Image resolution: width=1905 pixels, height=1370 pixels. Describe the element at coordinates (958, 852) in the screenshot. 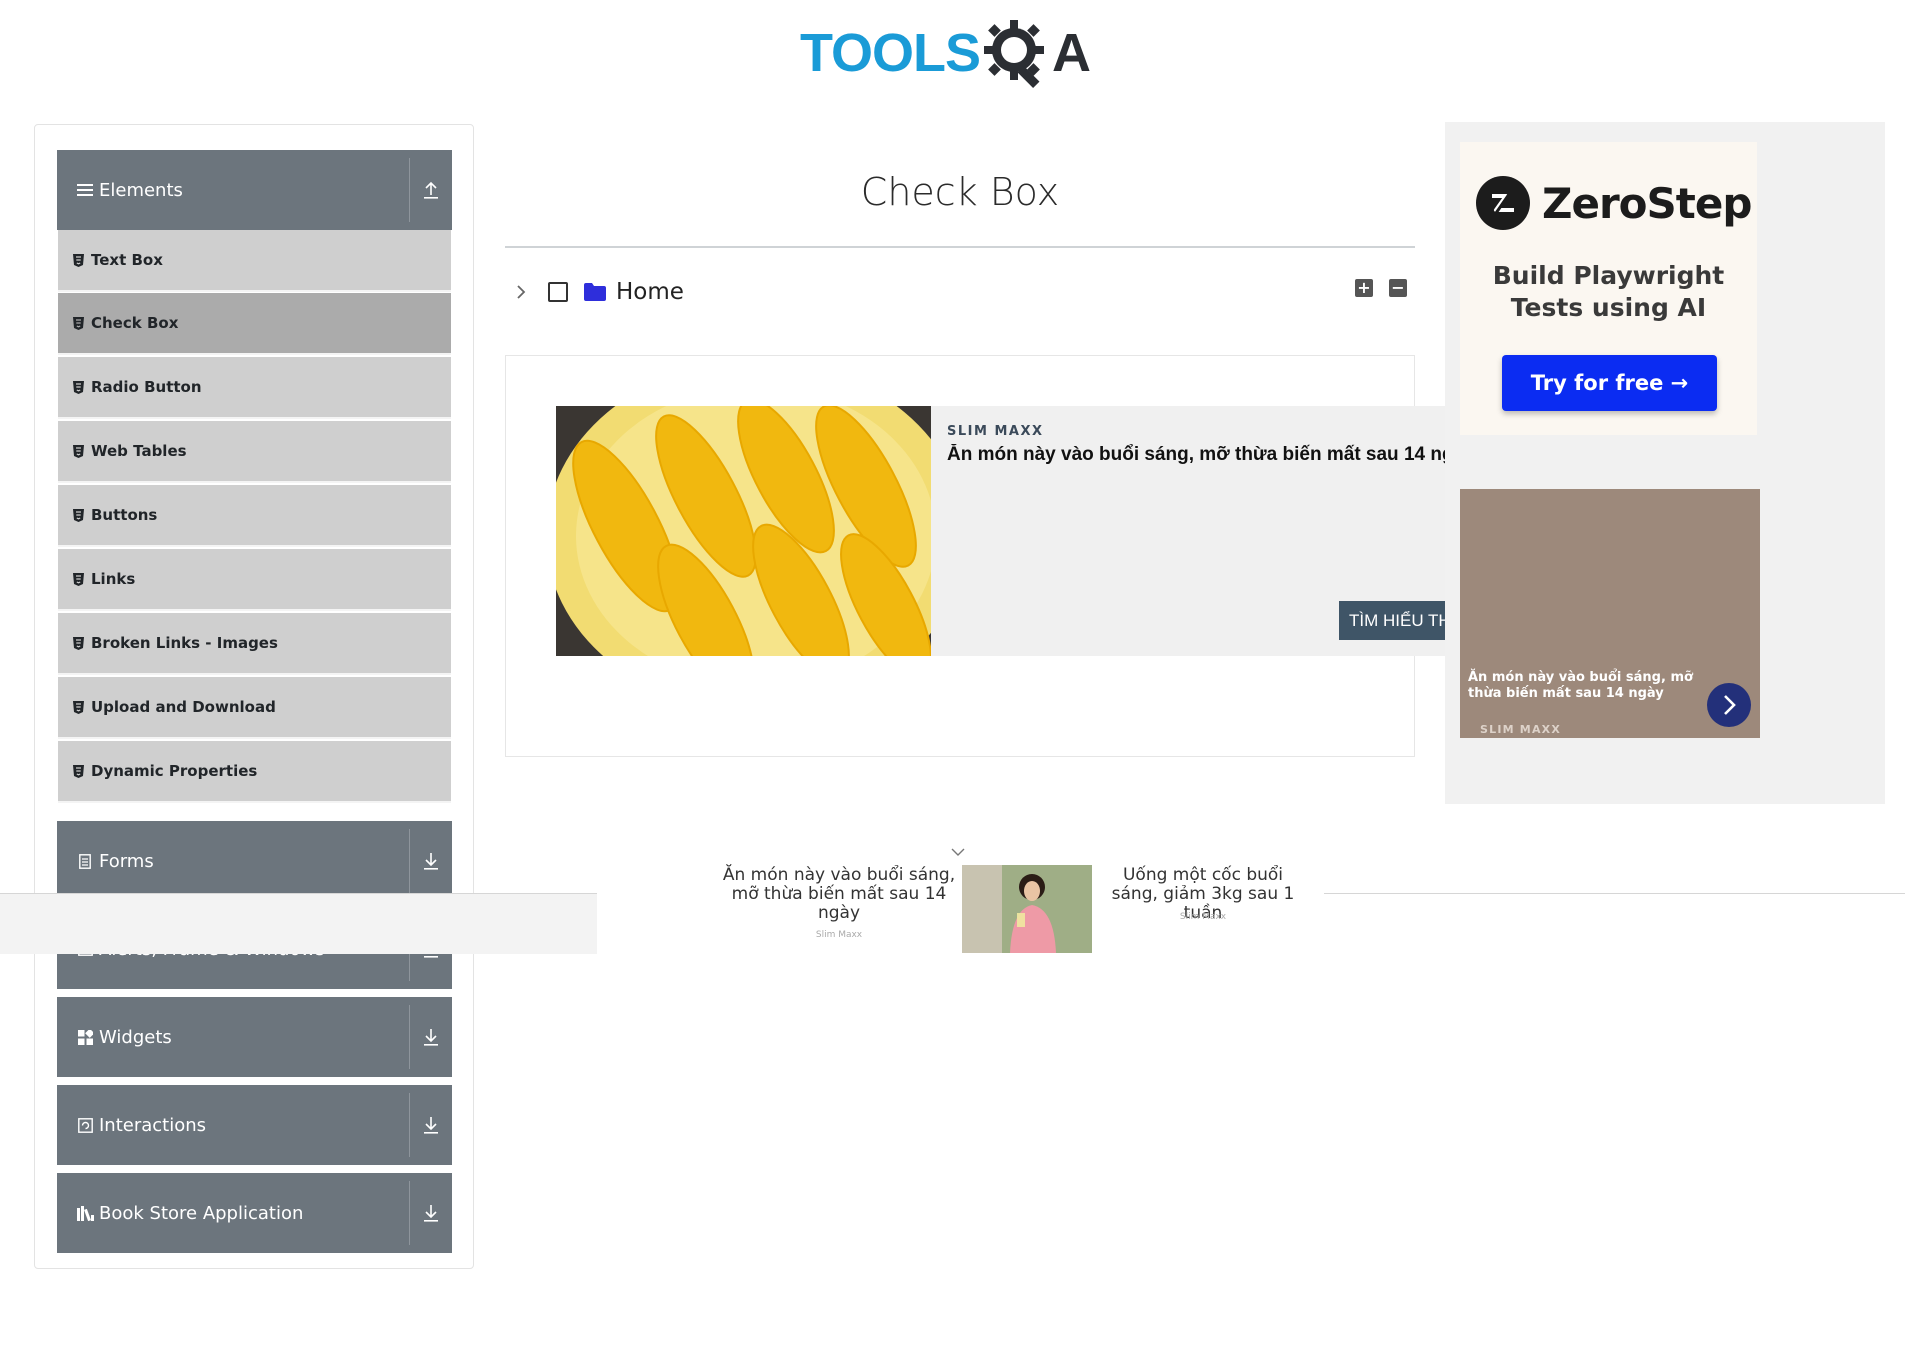

I see `chevron-down-icon` at that location.